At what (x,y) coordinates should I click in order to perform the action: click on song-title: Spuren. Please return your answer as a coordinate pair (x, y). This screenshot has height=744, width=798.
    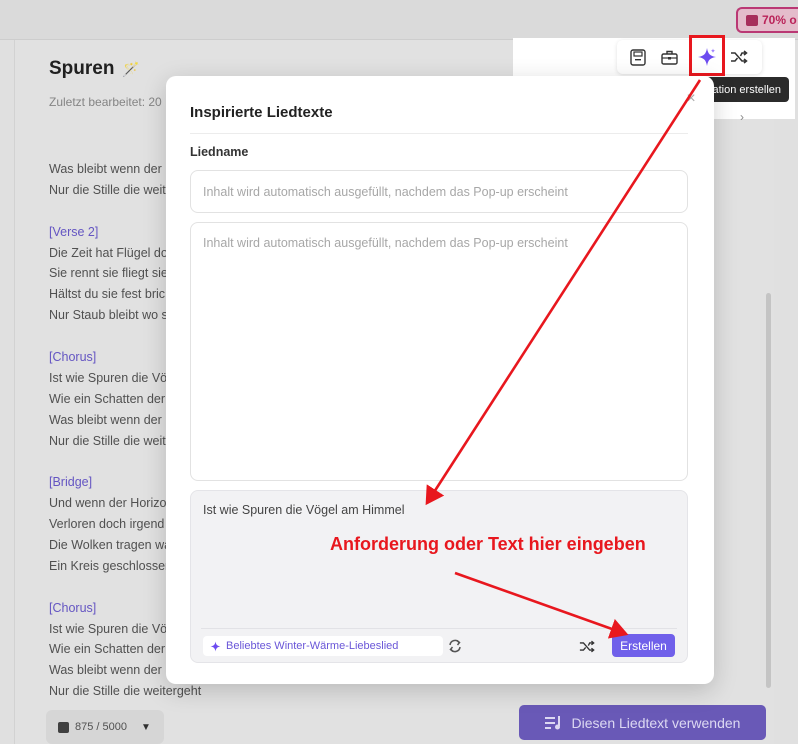
    Looking at the image, I should click on (82, 68).